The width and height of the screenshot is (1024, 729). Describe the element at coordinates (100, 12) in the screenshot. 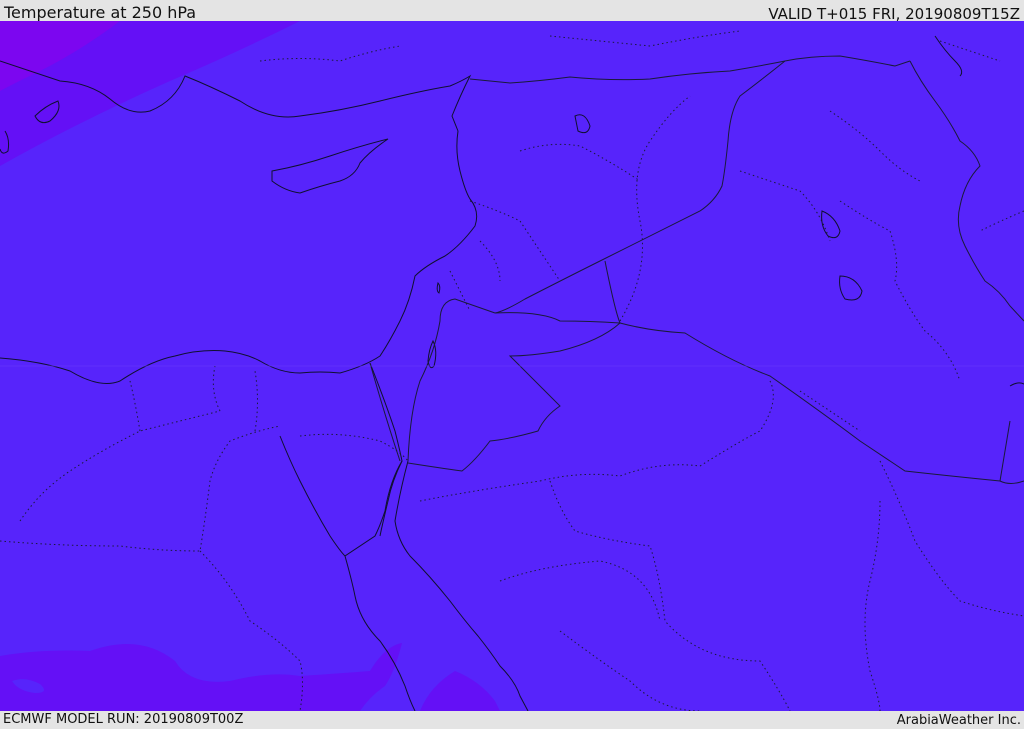

I see `map-title: Temperature at 250 hPa` at that location.